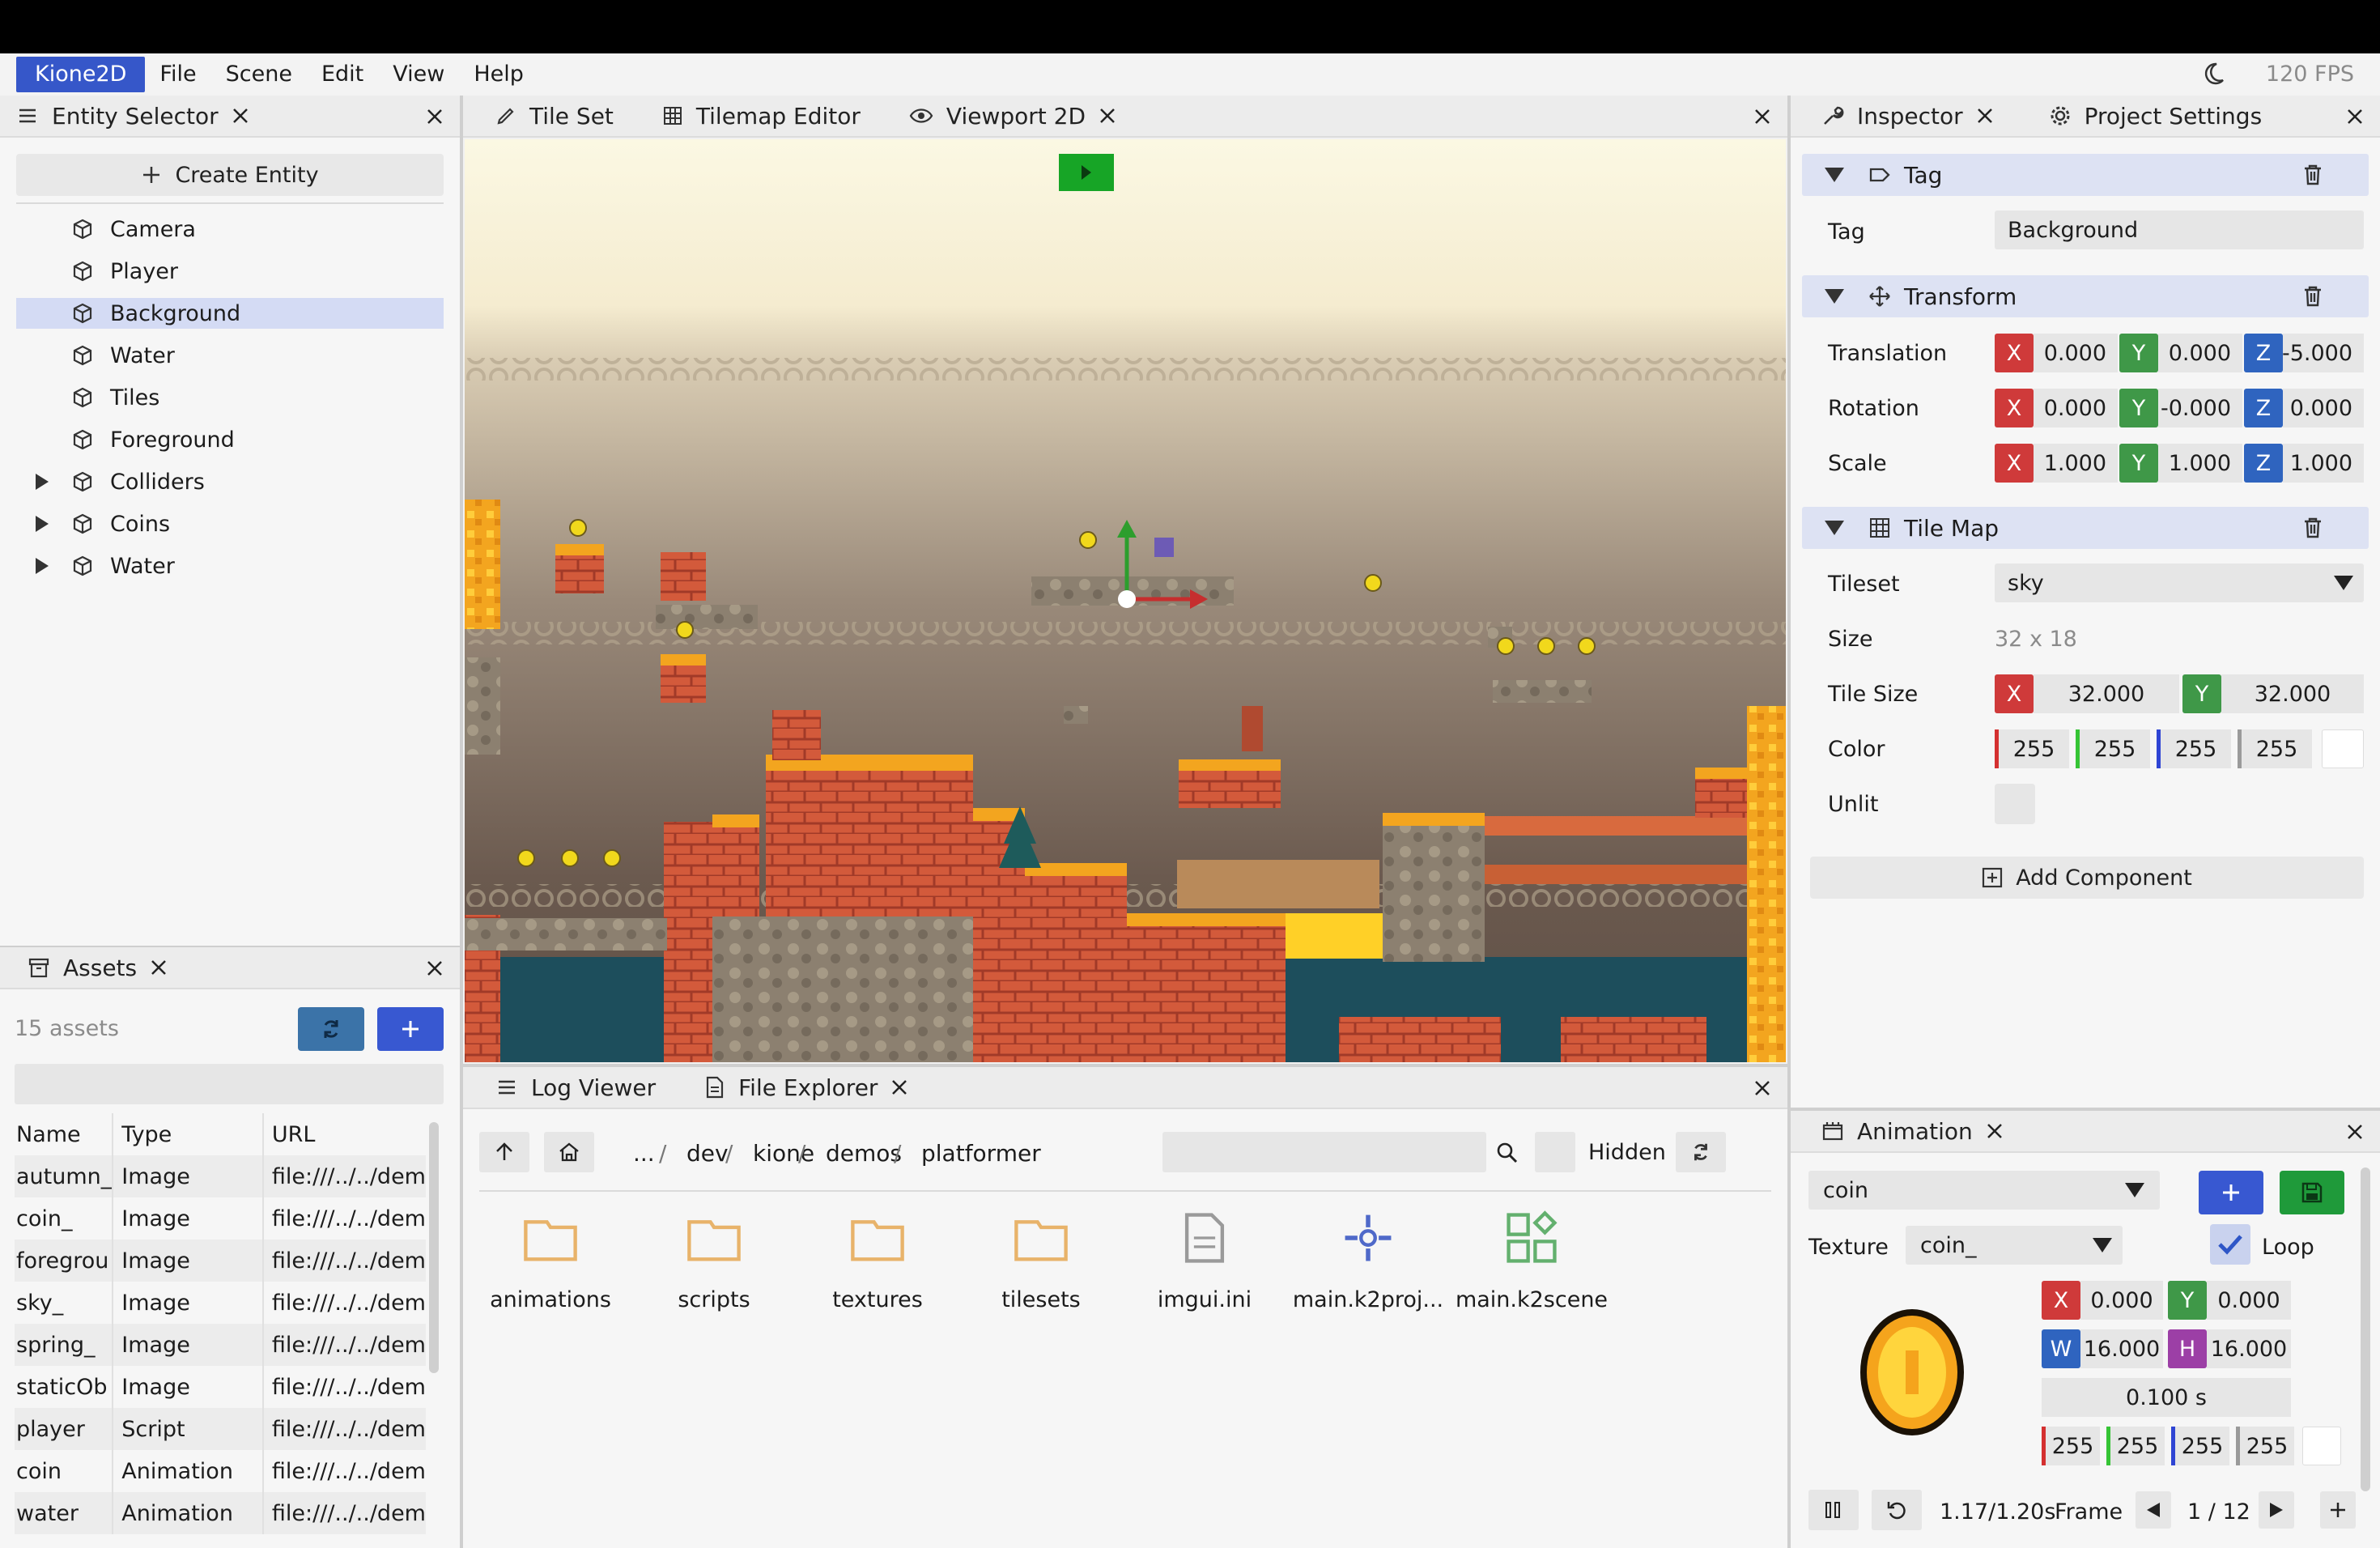 The height and width of the screenshot is (1548, 2380). Describe the element at coordinates (864, 1153) in the screenshot. I see `breadcrumb-item: demos` at that location.